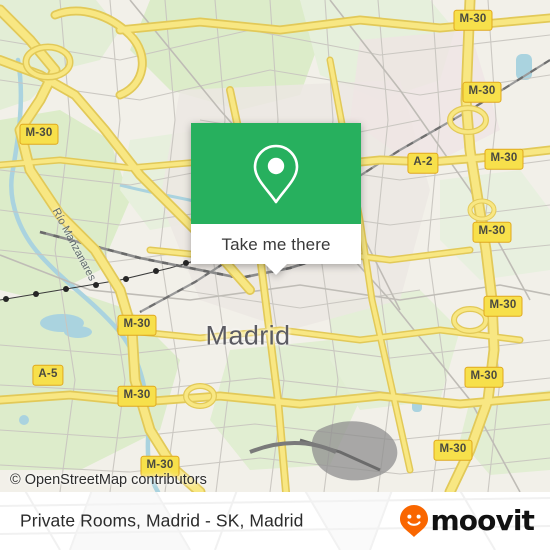  Describe the element at coordinates (108, 480) in the screenshot. I see `openstreetmap-attribution: © OpenStreetMap contributors` at that location.